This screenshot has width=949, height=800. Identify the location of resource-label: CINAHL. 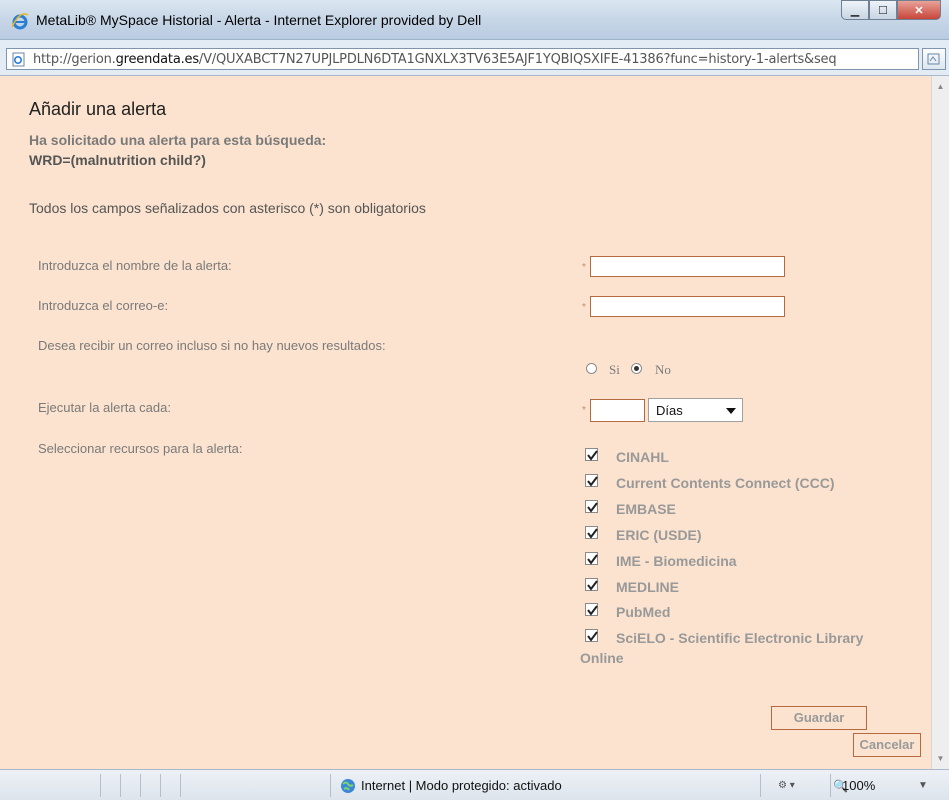
(642, 457).